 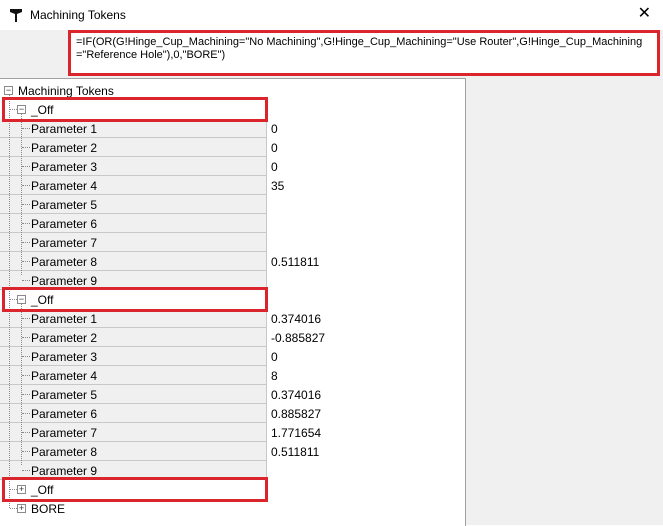 I want to click on tree-param-row: Parameter 2 0, so click(x=231, y=147).